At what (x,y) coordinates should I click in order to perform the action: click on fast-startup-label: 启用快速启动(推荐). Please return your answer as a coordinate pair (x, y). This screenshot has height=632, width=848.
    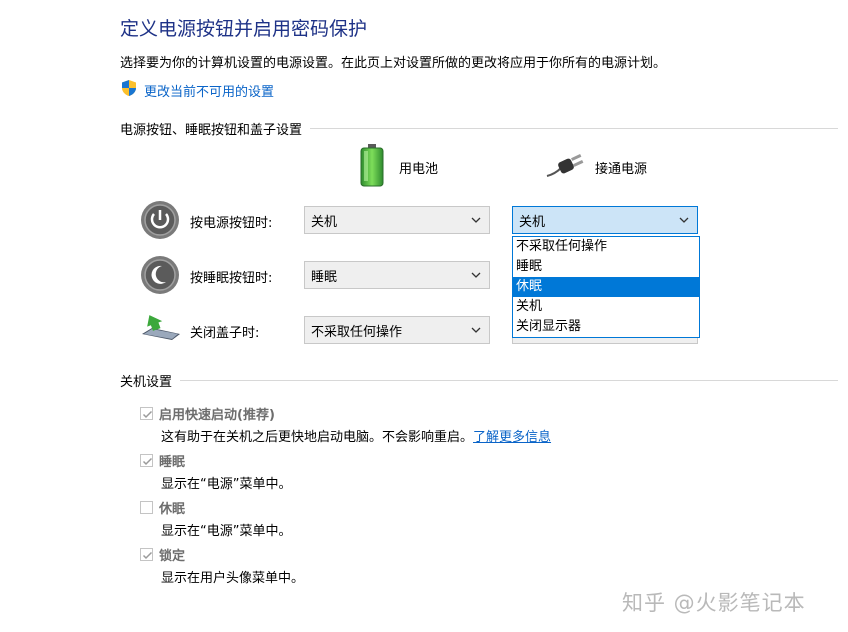
    Looking at the image, I should click on (217, 415).